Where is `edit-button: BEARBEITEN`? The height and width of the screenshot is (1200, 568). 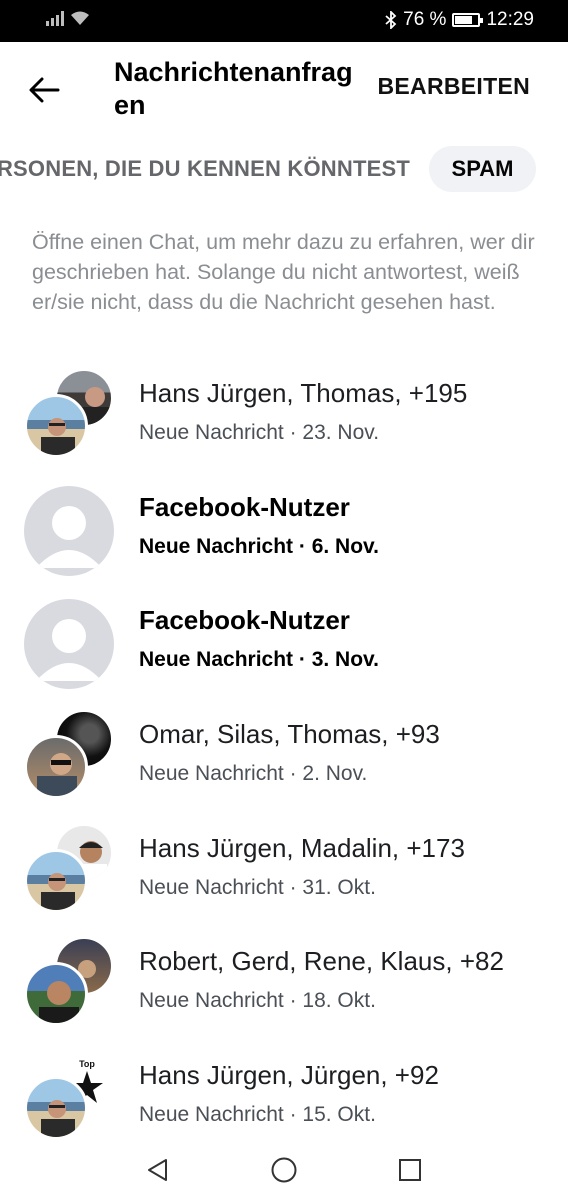 edit-button: BEARBEITEN is located at coordinates (453, 86).